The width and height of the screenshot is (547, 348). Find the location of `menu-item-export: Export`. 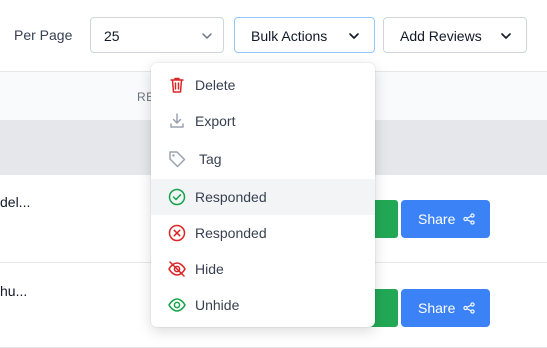

menu-item-export: Export is located at coordinates (263, 121).